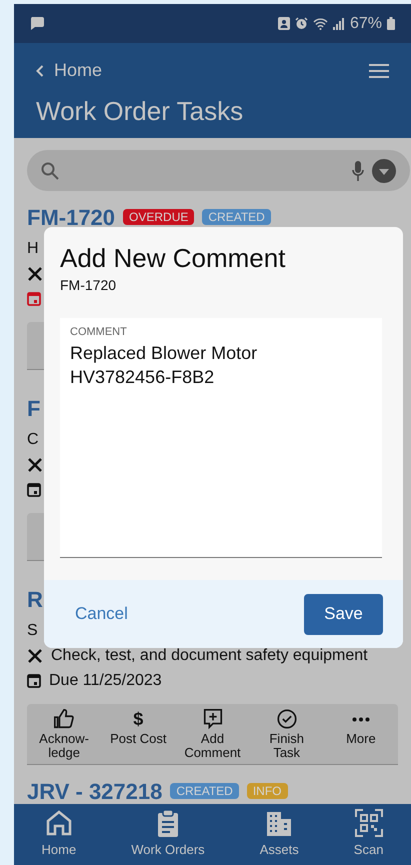 The width and height of the screenshot is (411, 865). What do you see at coordinates (279, 823) in the screenshot?
I see `building-icon` at bounding box center [279, 823].